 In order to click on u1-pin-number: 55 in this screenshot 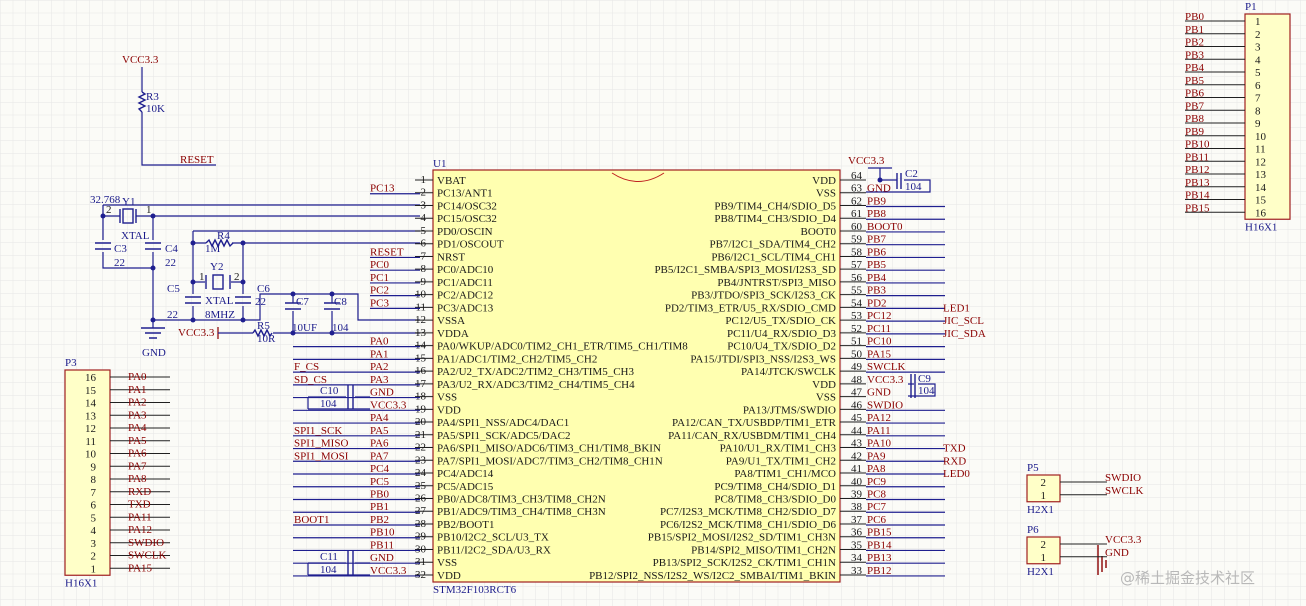, I will do `click(857, 291)`.